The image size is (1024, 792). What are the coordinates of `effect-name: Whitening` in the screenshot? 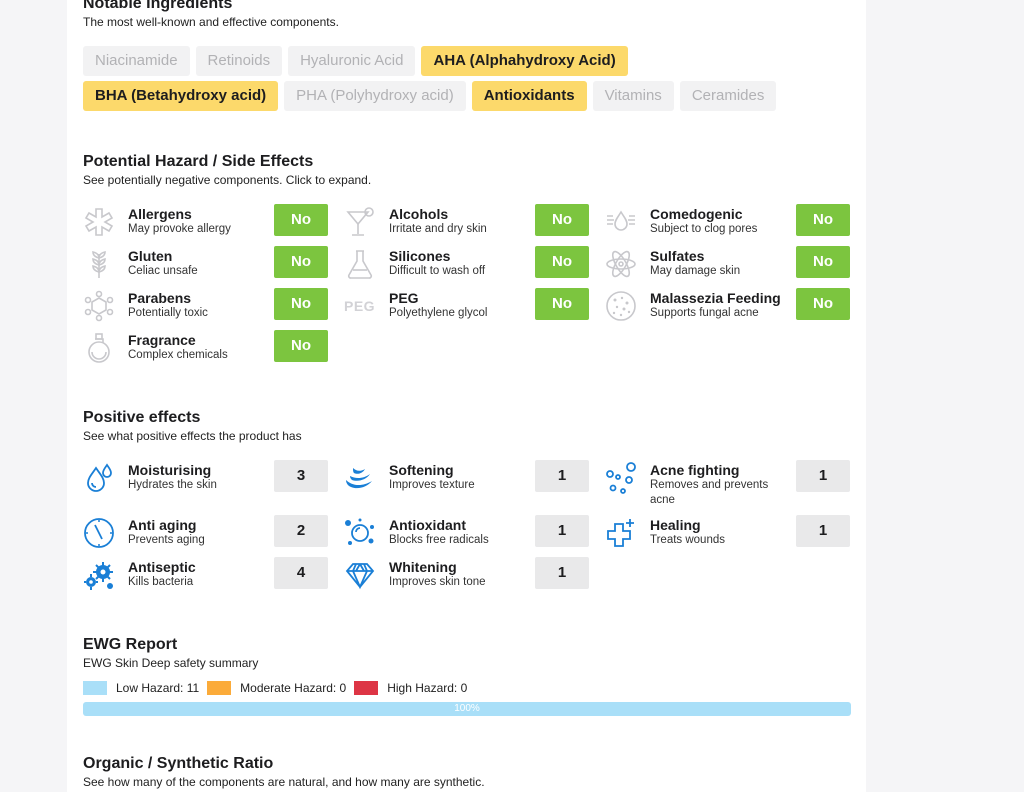 It's located at (423, 567).